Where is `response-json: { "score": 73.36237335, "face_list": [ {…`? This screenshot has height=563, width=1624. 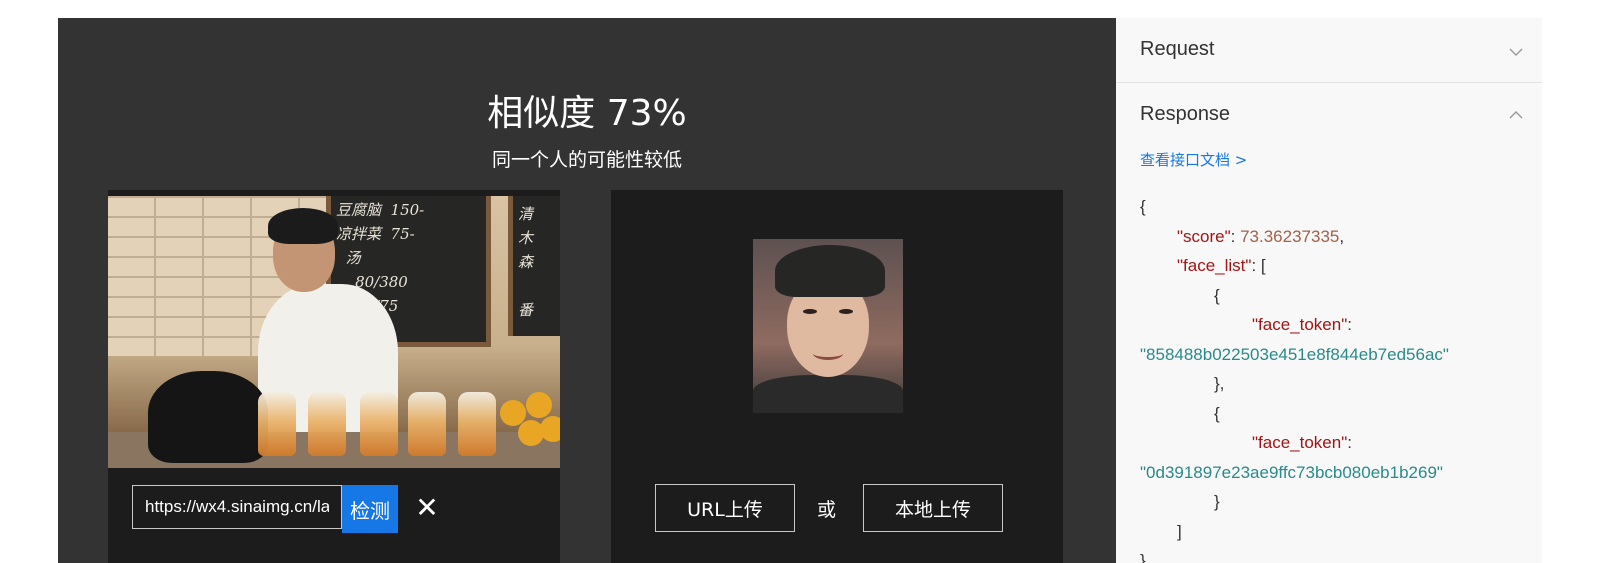
response-json: { "score": 73.36237335, "face_list": [ {… is located at coordinates (1294, 380).